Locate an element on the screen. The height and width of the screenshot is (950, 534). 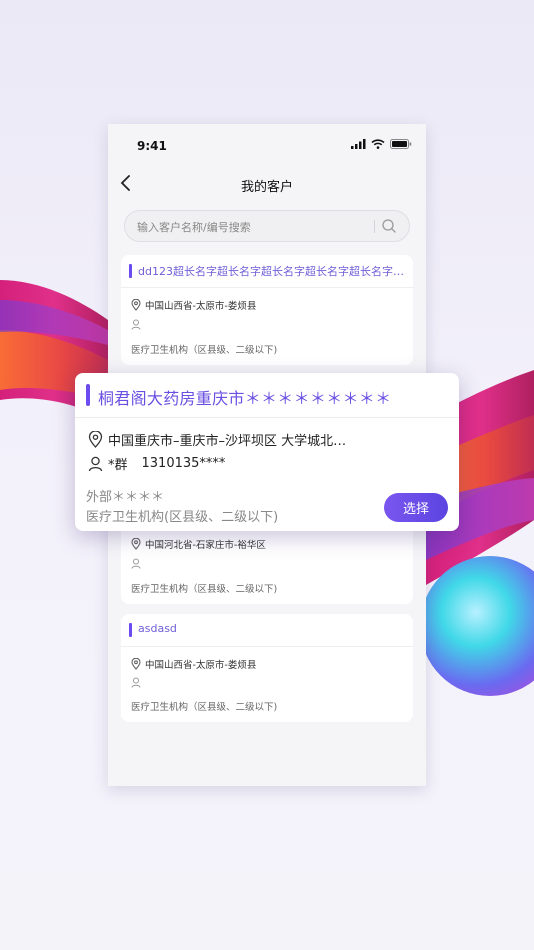
customer-address: 中国河北省-石家庄市-裕华区 is located at coordinates (205, 545).